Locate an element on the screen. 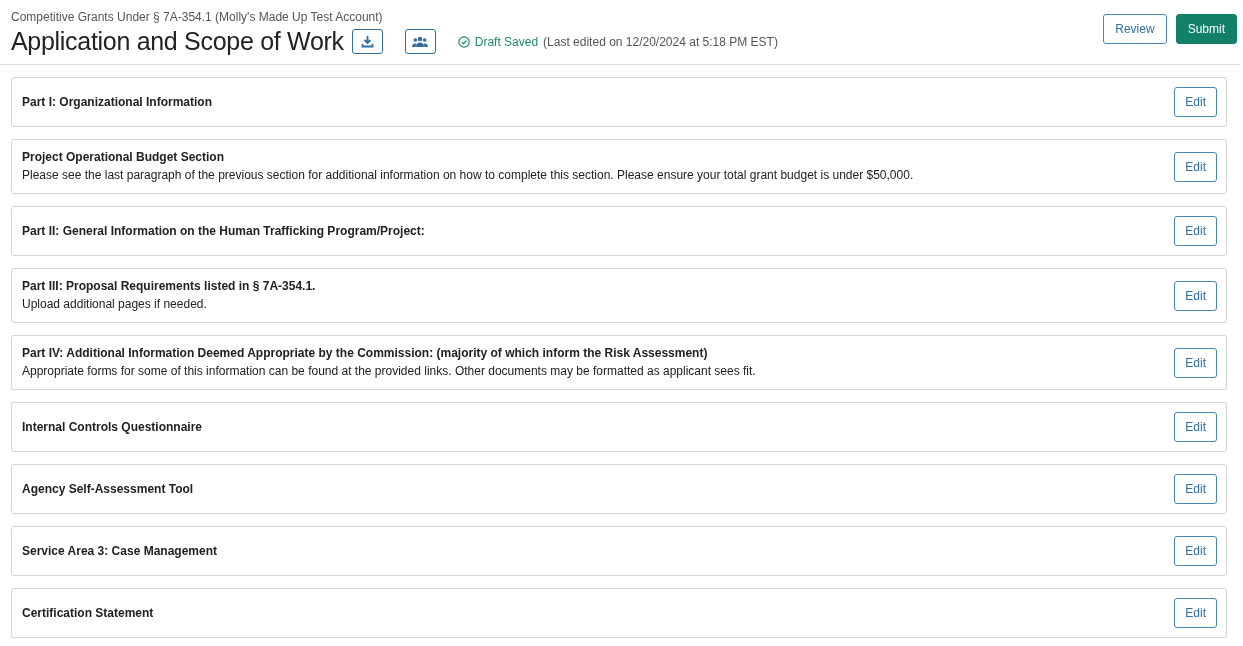 The height and width of the screenshot is (646, 1243). section-title: Certification Statement is located at coordinates (88, 613).